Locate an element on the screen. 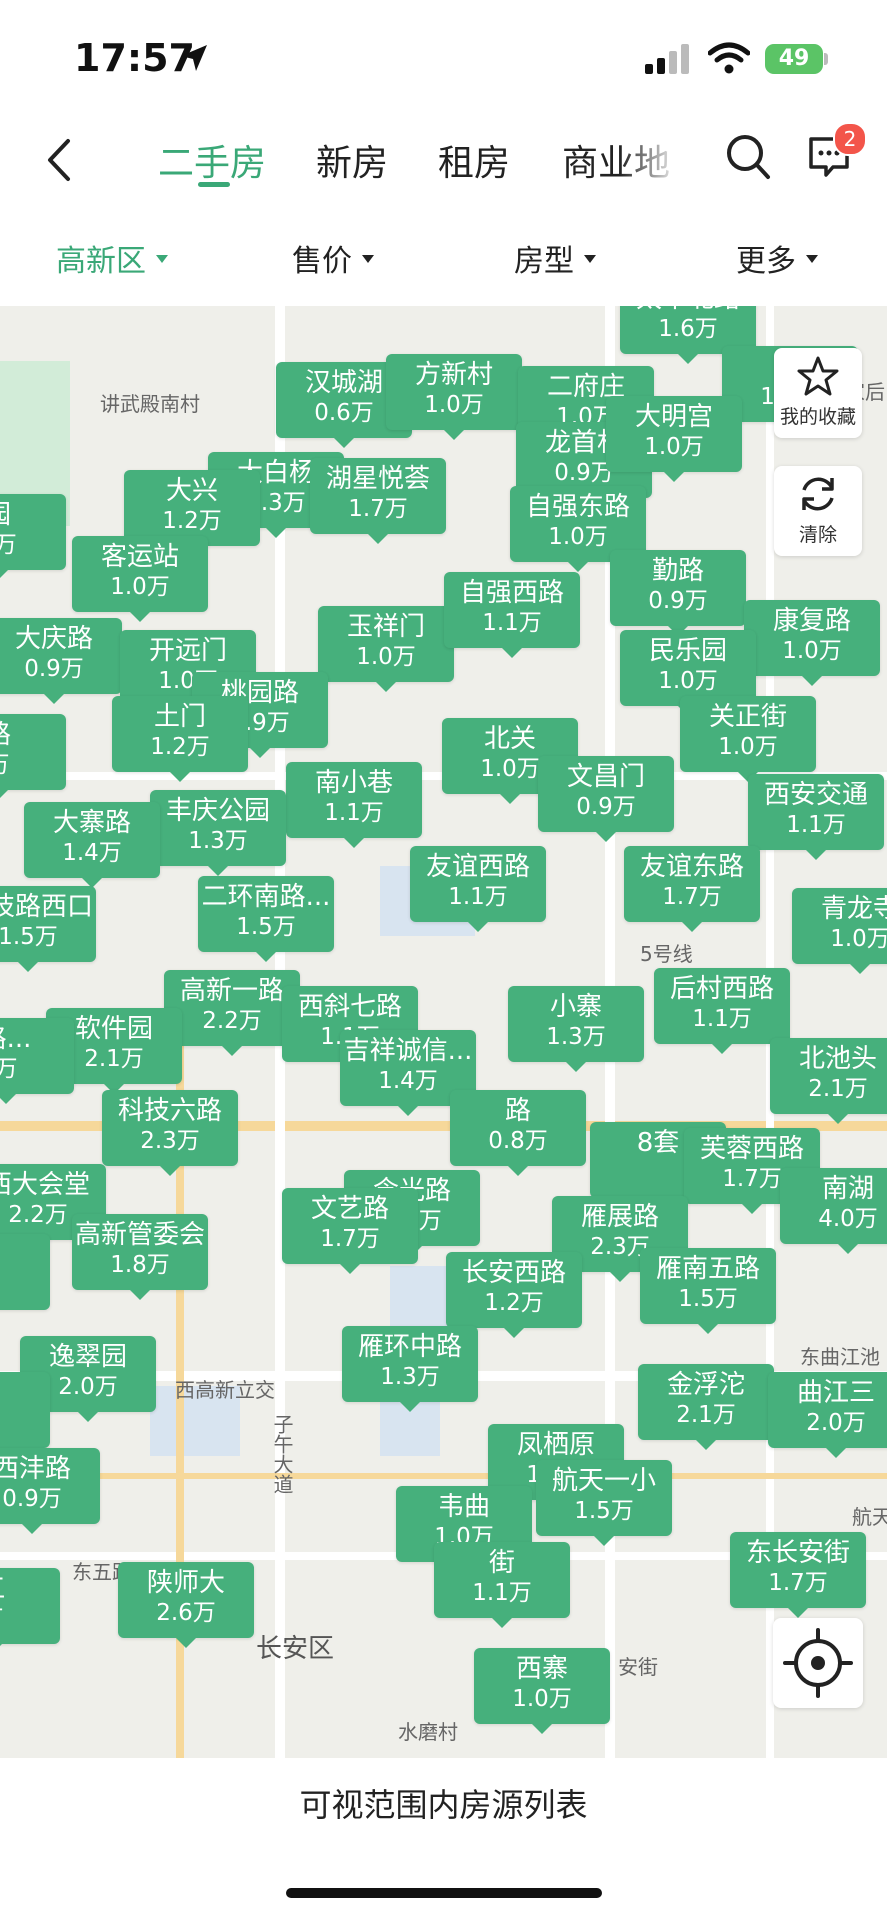  tab-new-homes: 新房 is located at coordinates (352, 160).